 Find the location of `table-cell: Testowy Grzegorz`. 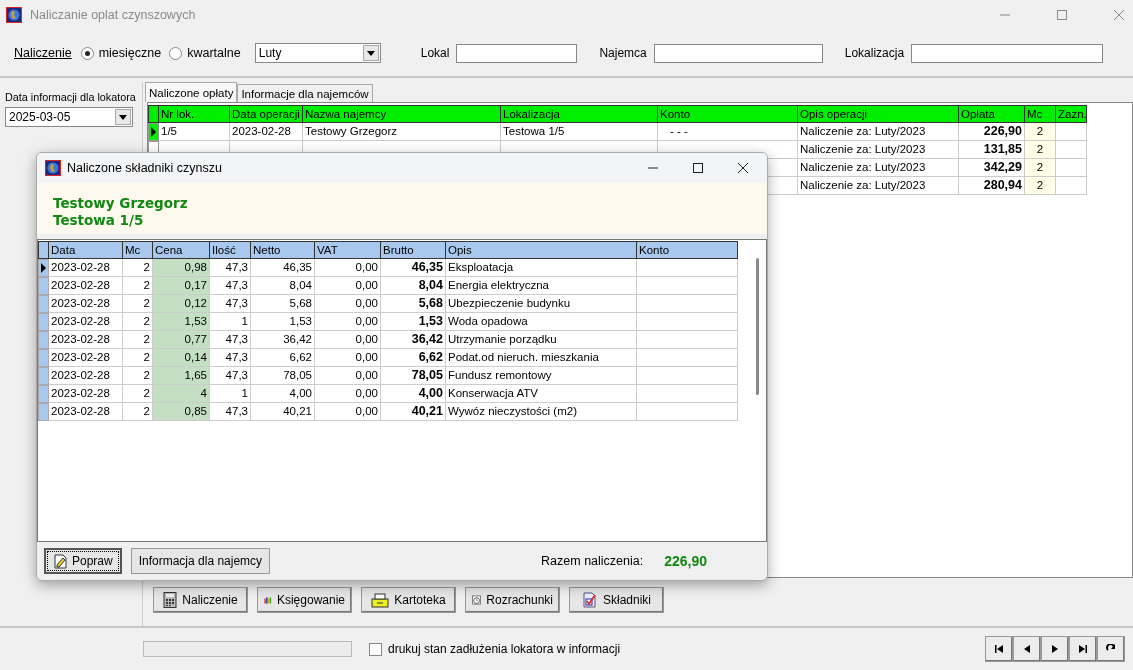

table-cell: Testowy Grzegorz is located at coordinates (402, 132).